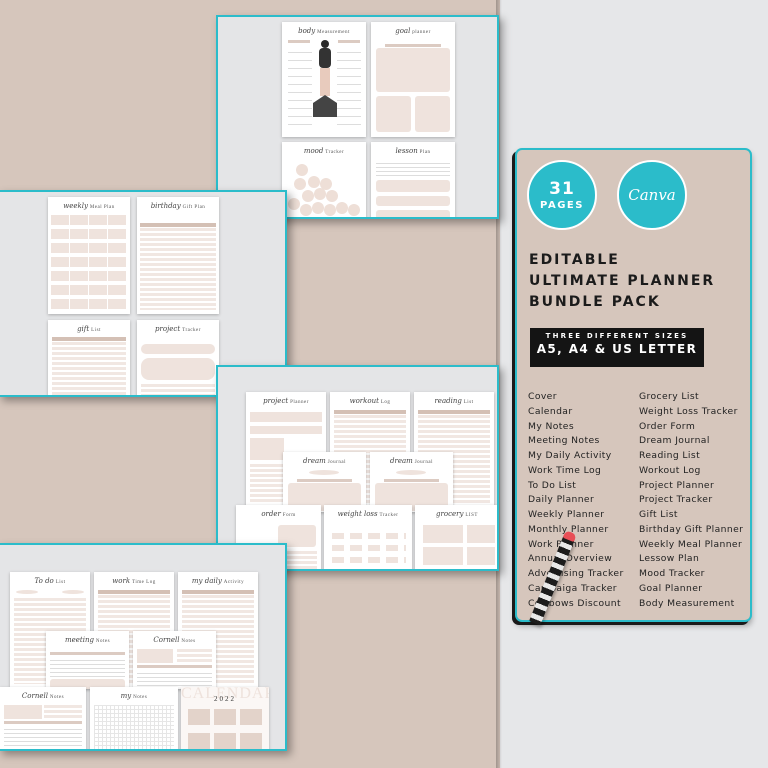 This screenshot has height=768, width=768. I want to click on page-cornell-notes-1: Cornell Notes, so click(174, 660).